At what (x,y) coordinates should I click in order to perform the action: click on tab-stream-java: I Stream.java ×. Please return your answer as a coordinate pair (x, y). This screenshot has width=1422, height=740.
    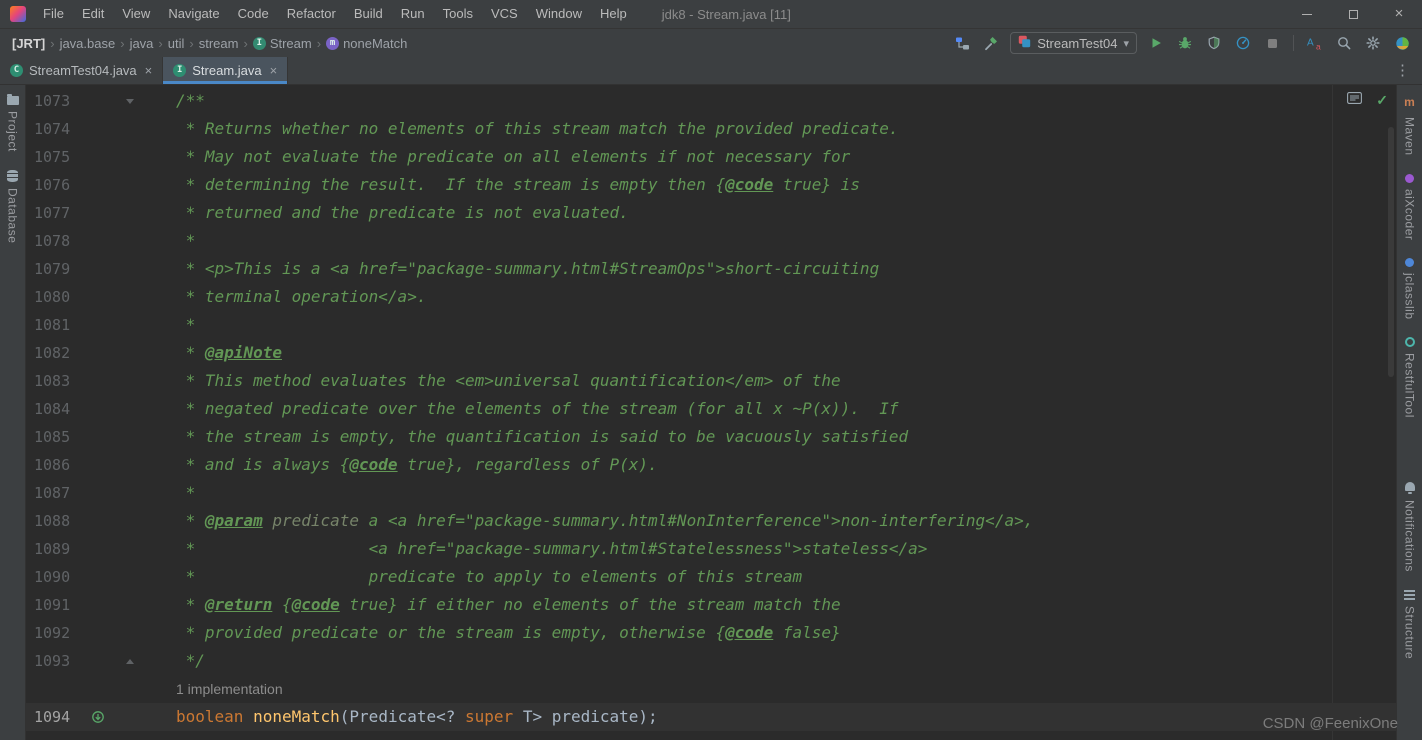
    Looking at the image, I should click on (226, 70).